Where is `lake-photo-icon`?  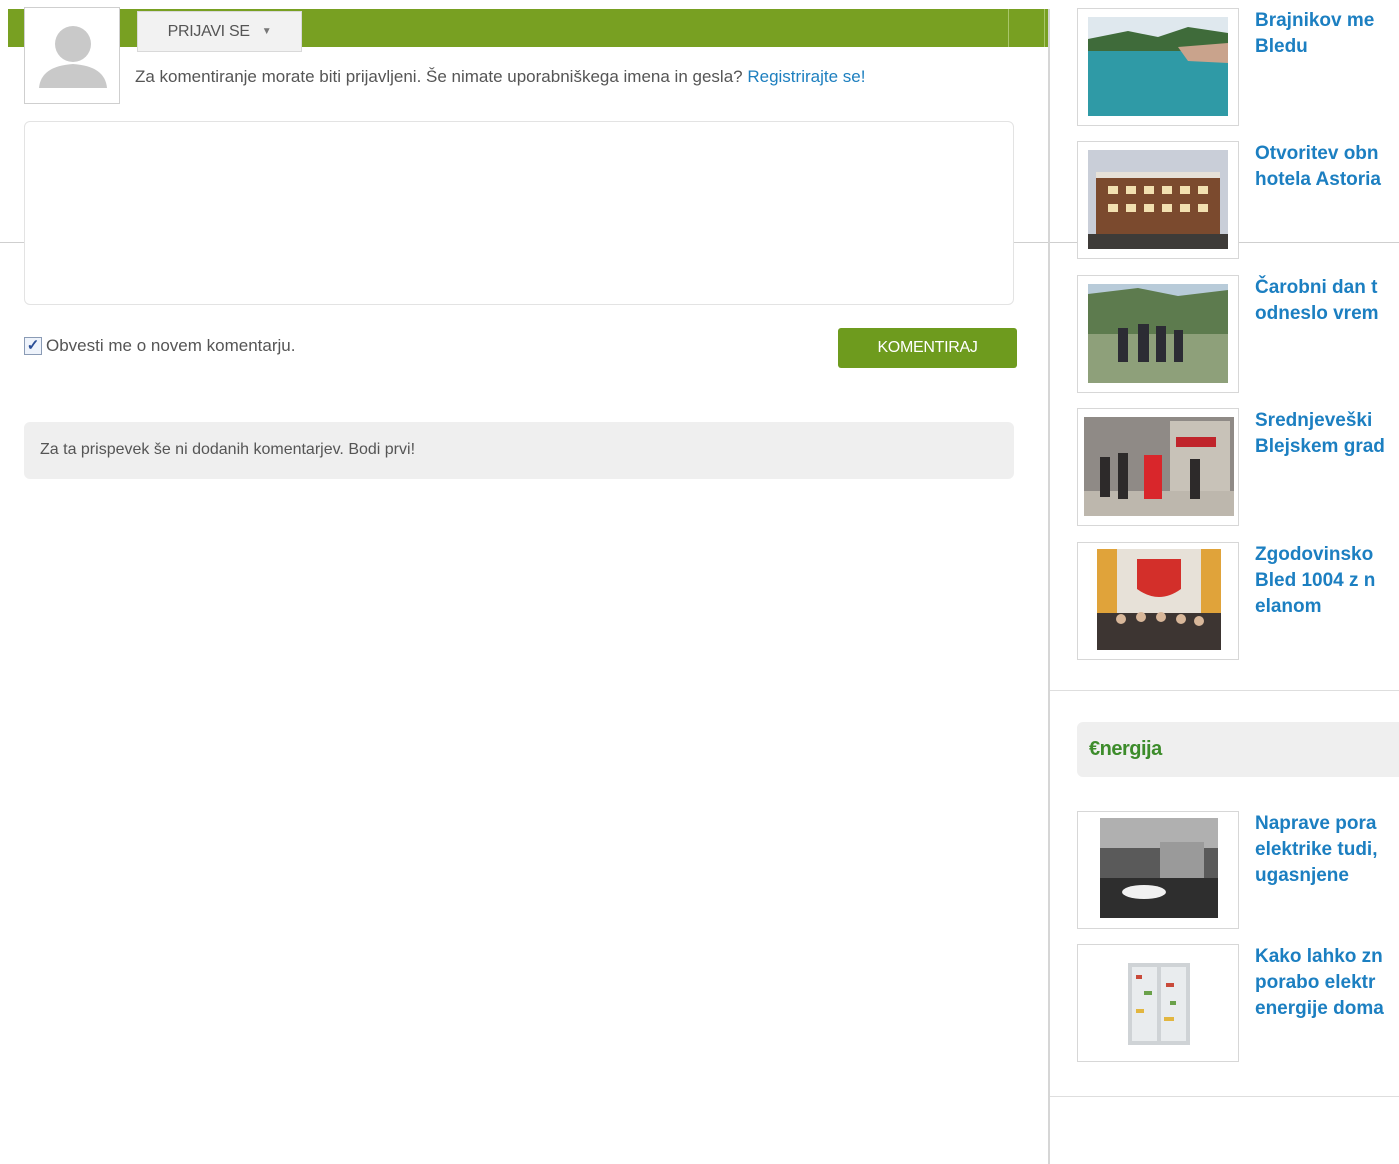
lake-photo-icon is located at coordinates (1158, 66).